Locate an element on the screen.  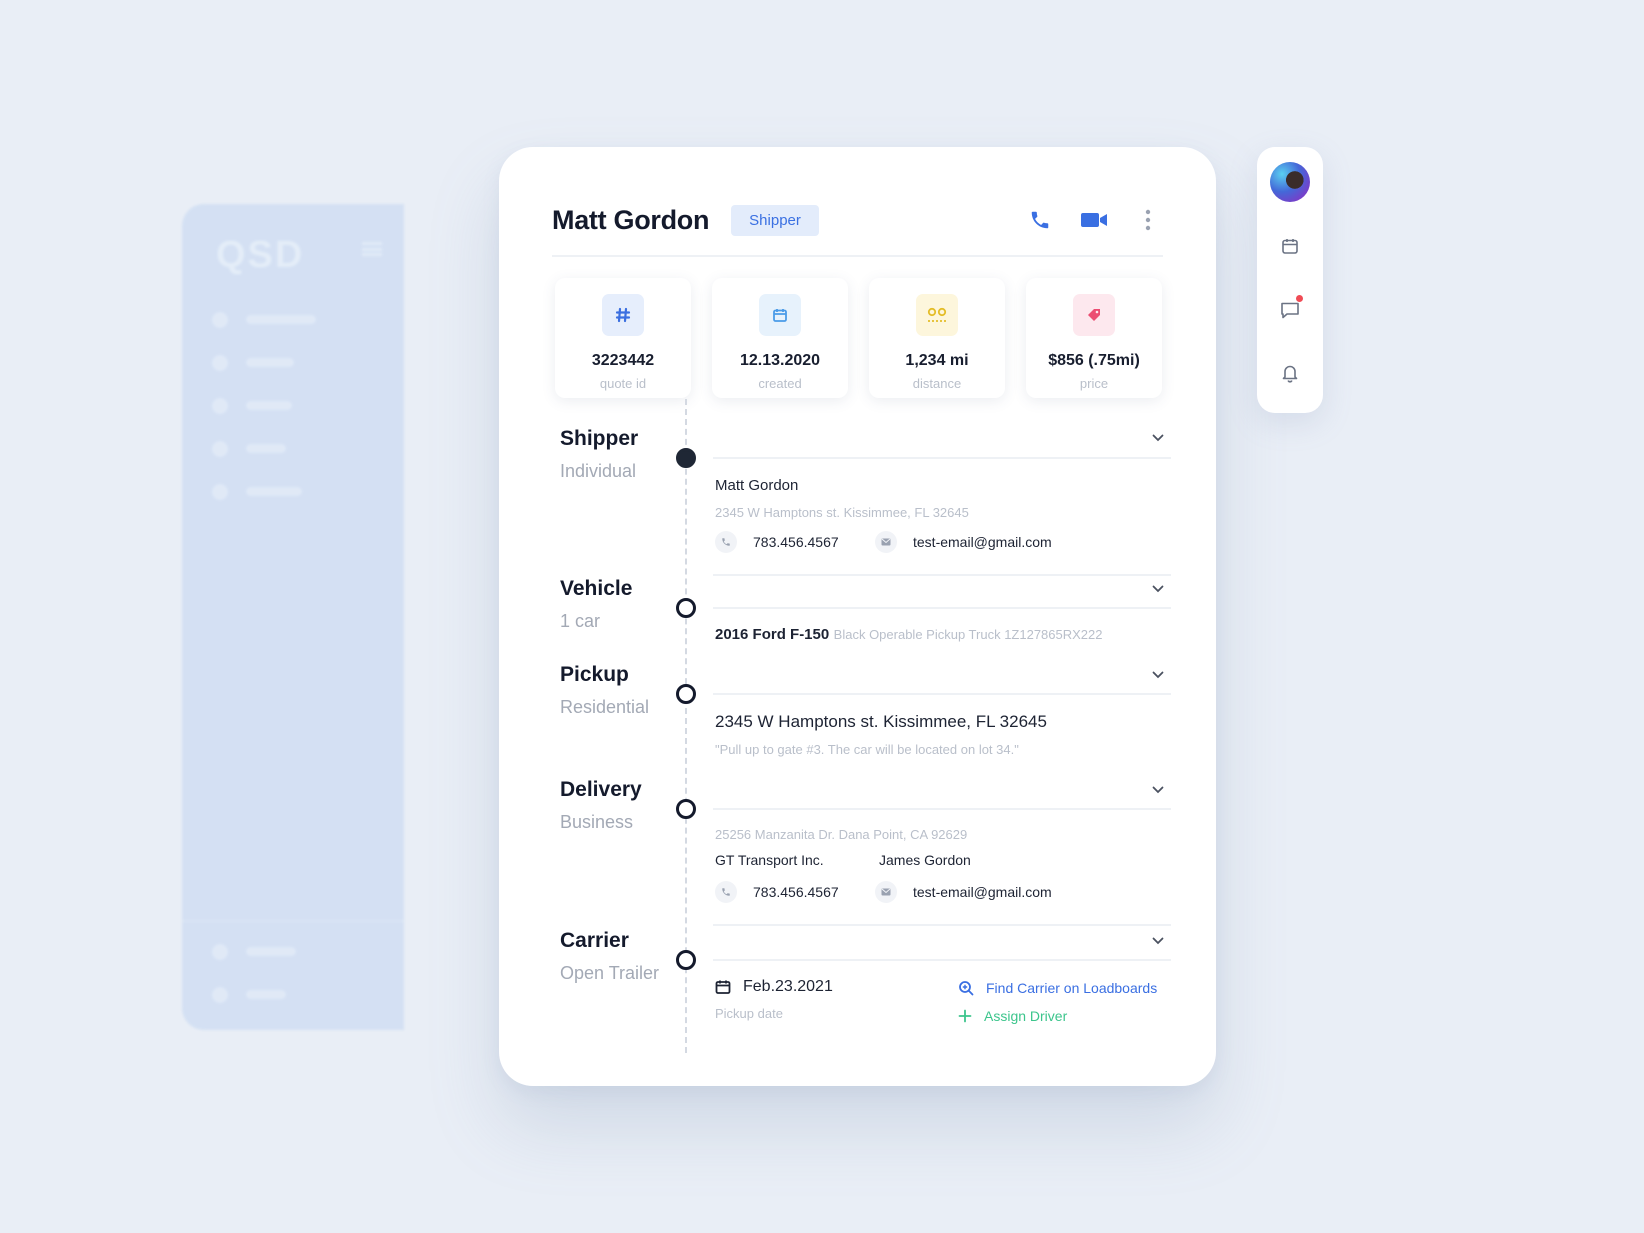
shipper-phone: 783.456.4567 is located at coordinates (777, 542).